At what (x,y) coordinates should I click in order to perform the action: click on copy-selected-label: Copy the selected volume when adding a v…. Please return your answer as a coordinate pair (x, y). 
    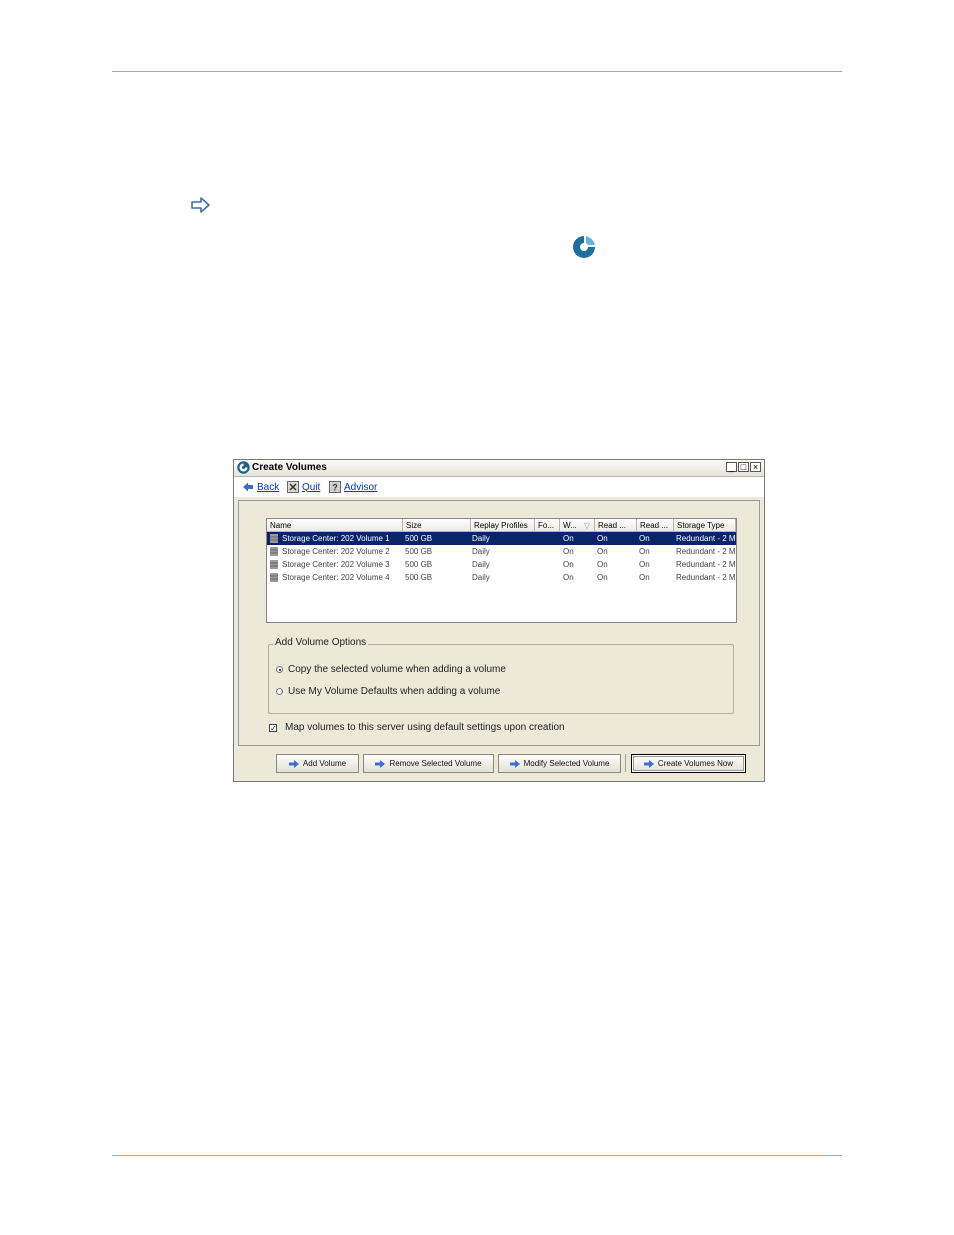
    Looking at the image, I should click on (397, 669).